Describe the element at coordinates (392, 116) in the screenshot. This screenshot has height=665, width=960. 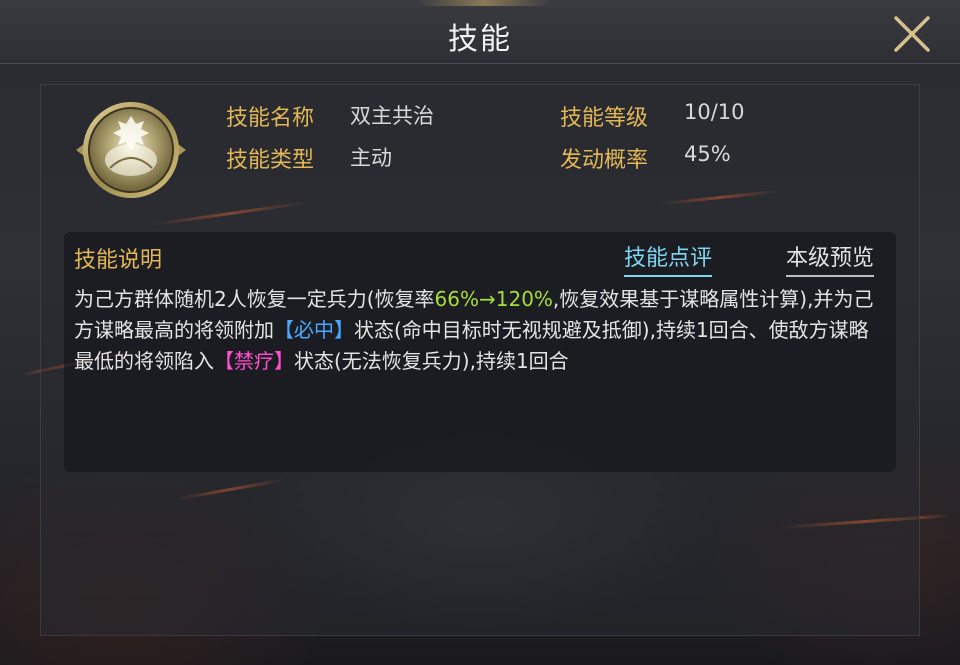
I see `skill-name-value: 双主共治` at that location.